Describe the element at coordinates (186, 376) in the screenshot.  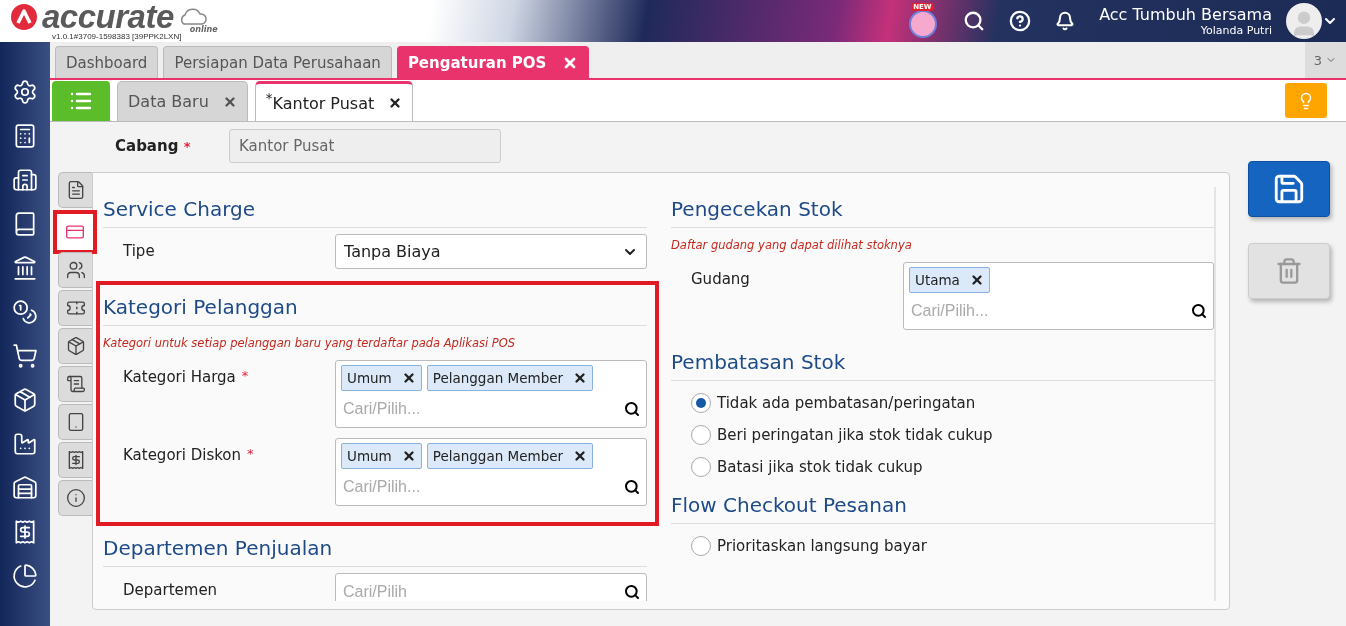
I see `field-label: Kategori Harga *` at that location.